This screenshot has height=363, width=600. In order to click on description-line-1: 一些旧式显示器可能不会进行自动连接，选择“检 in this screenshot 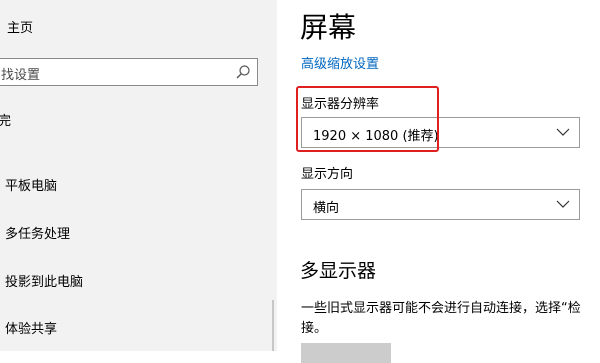, I will do `click(441, 308)`.